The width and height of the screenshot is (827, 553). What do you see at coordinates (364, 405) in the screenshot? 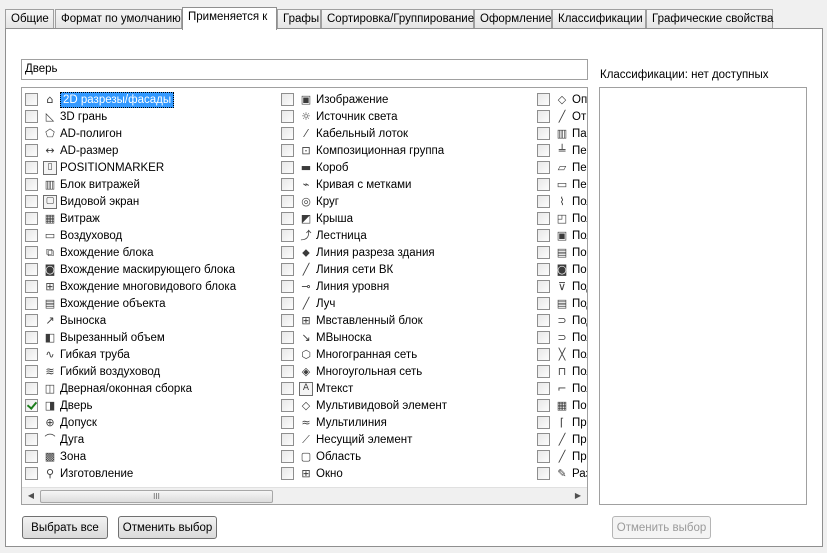
I see `list-item: ◇ Мультивидовой элемент` at bounding box center [364, 405].